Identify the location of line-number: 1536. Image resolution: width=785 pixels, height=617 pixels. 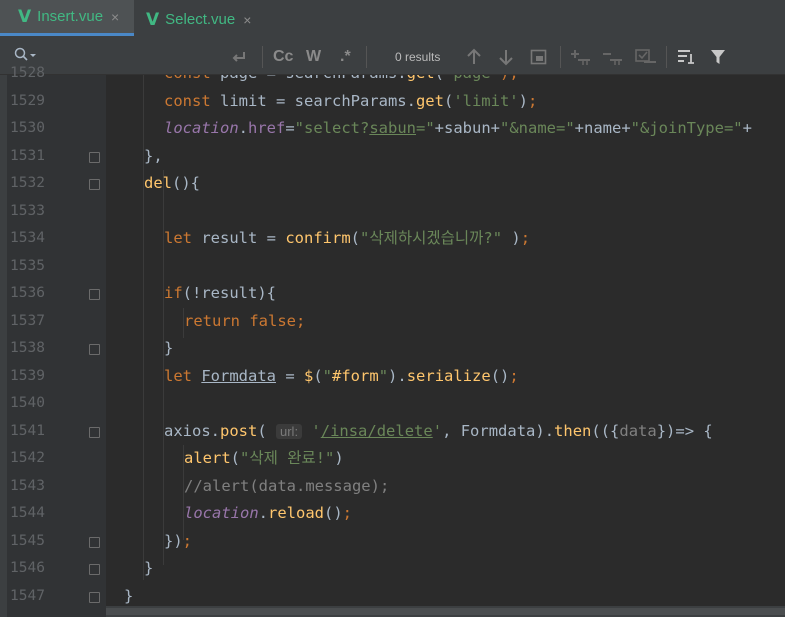
(27, 293).